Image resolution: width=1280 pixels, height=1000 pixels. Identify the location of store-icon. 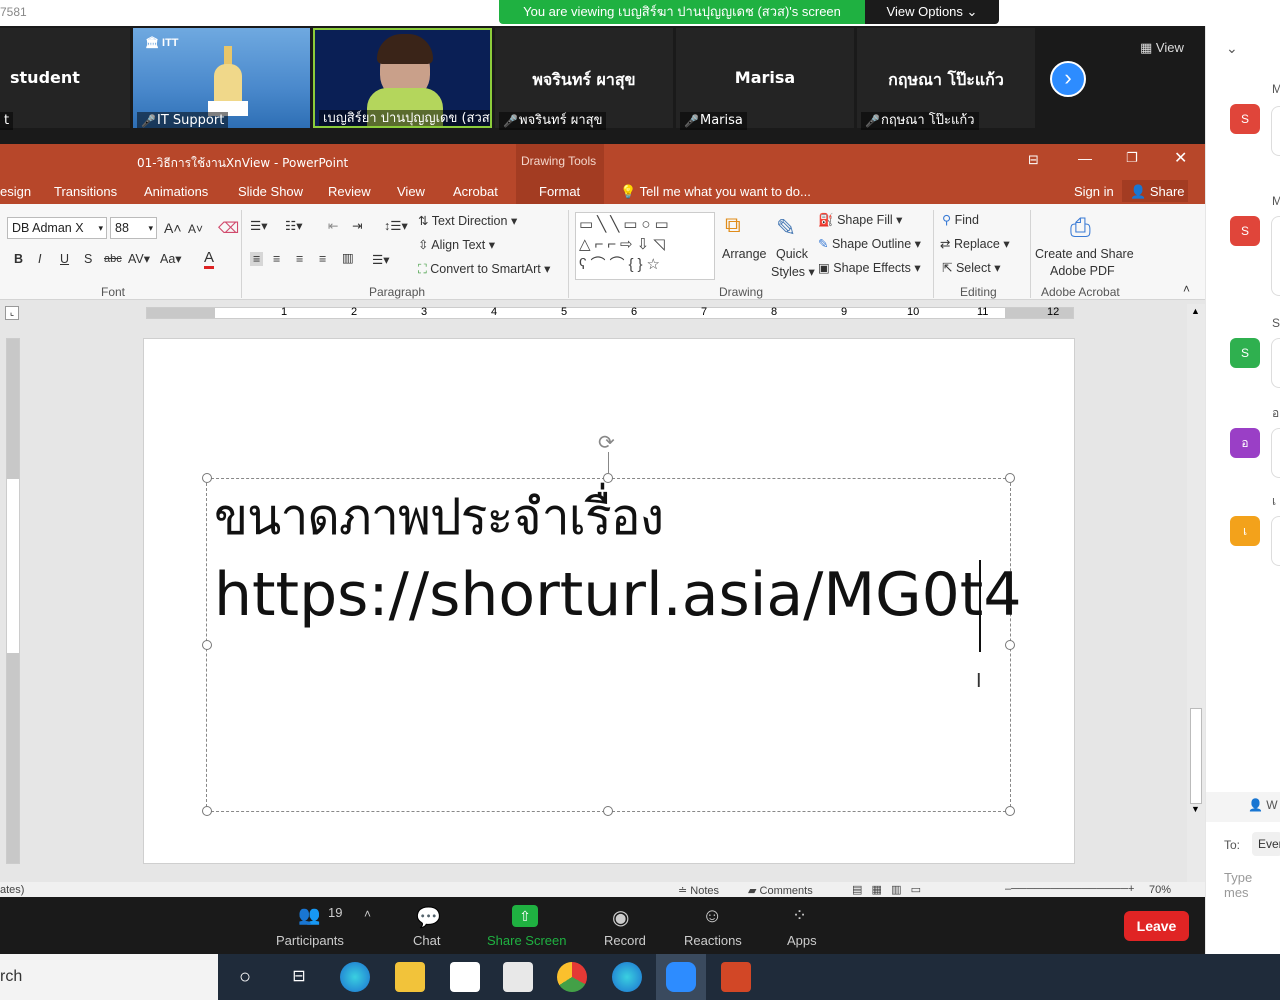
(465, 977).